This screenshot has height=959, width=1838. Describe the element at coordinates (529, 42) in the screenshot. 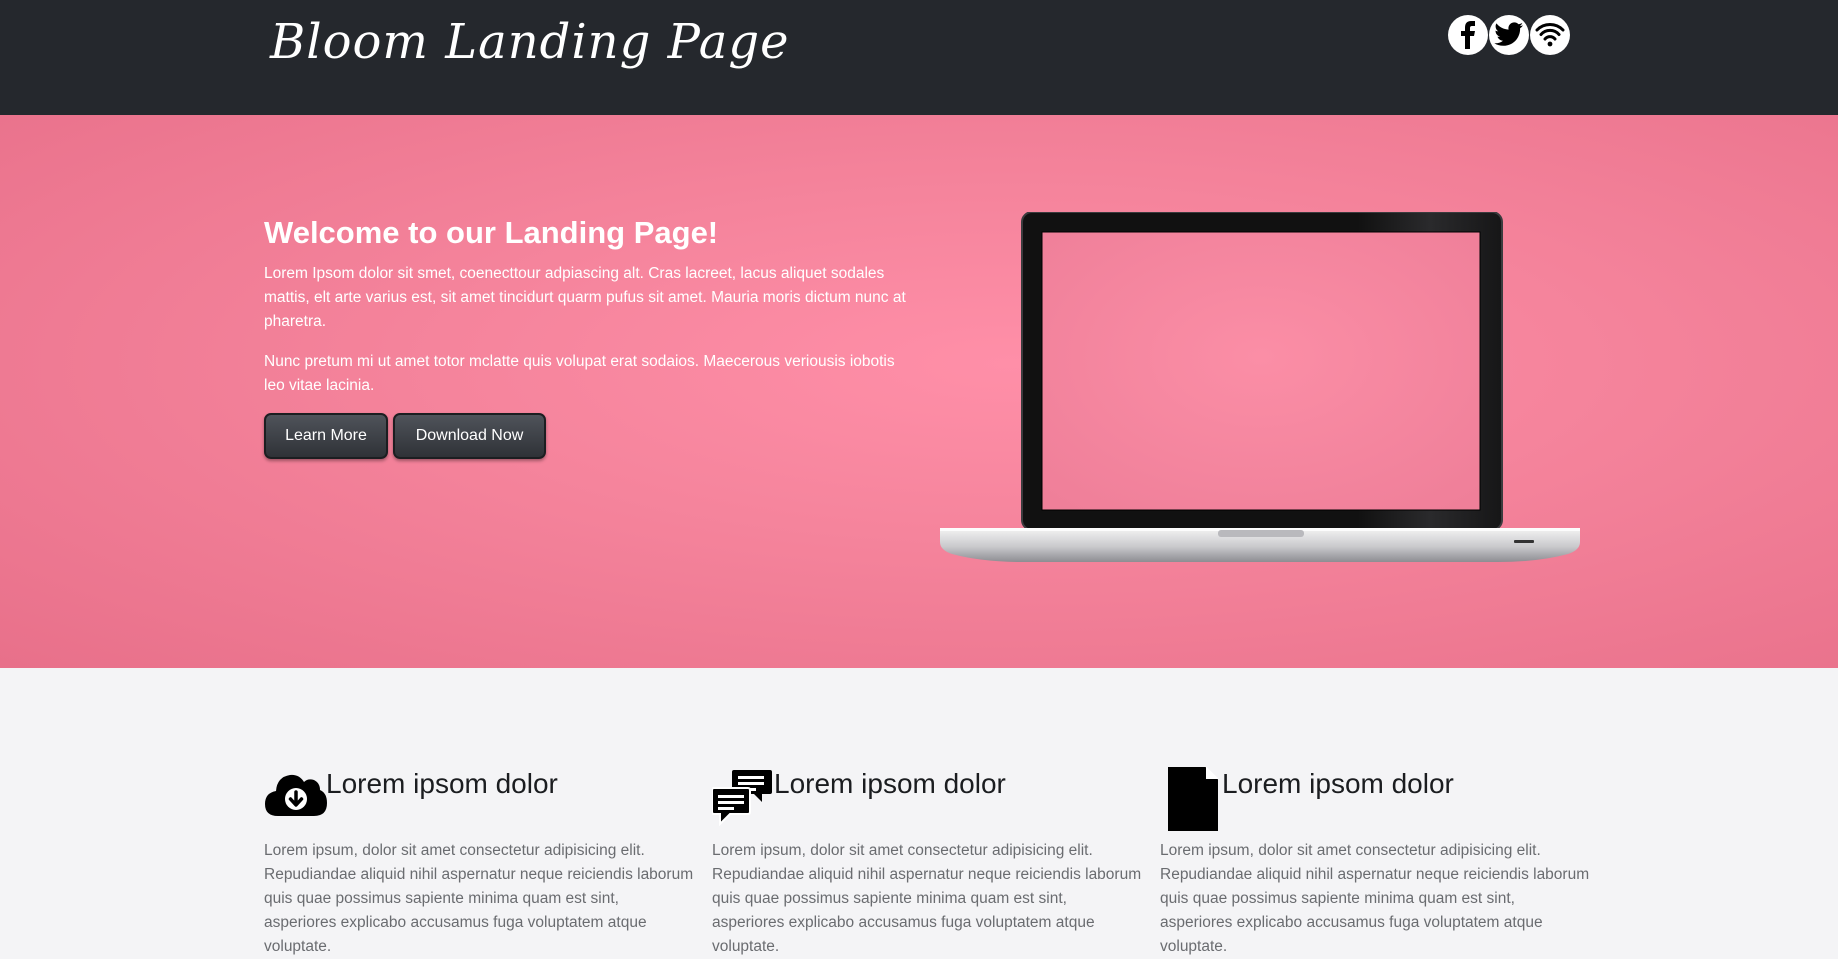

I see `site-logo: Bloom Landing Page` at that location.